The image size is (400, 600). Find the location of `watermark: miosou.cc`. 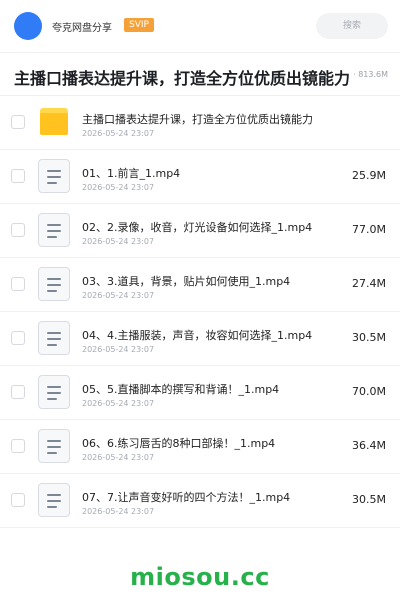

watermark: miosou.cc is located at coordinates (200, 577).